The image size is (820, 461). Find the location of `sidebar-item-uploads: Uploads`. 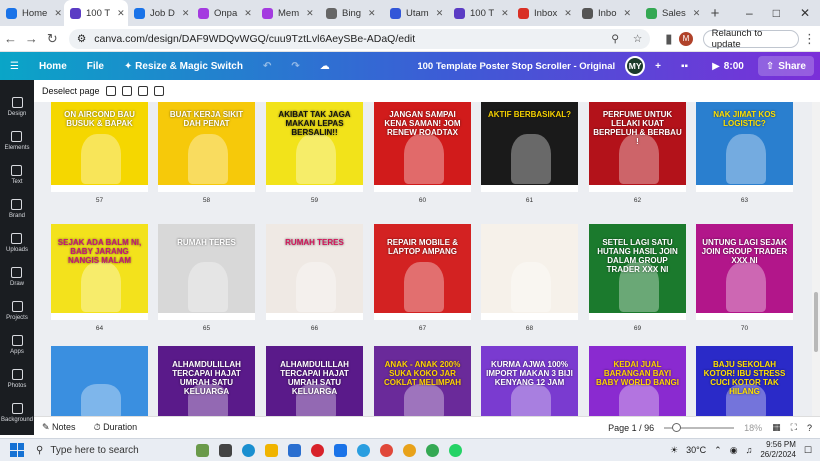

sidebar-item-uploads: Uploads is located at coordinates (17, 243).